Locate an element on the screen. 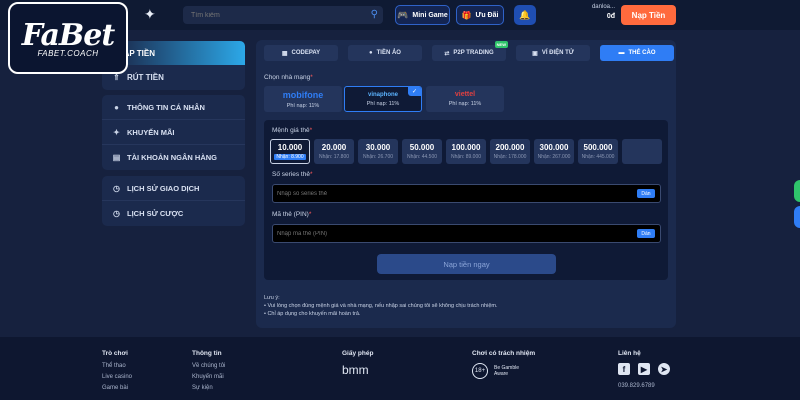  footer-link: Về chúng tôi is located at coordinates (208, 366).